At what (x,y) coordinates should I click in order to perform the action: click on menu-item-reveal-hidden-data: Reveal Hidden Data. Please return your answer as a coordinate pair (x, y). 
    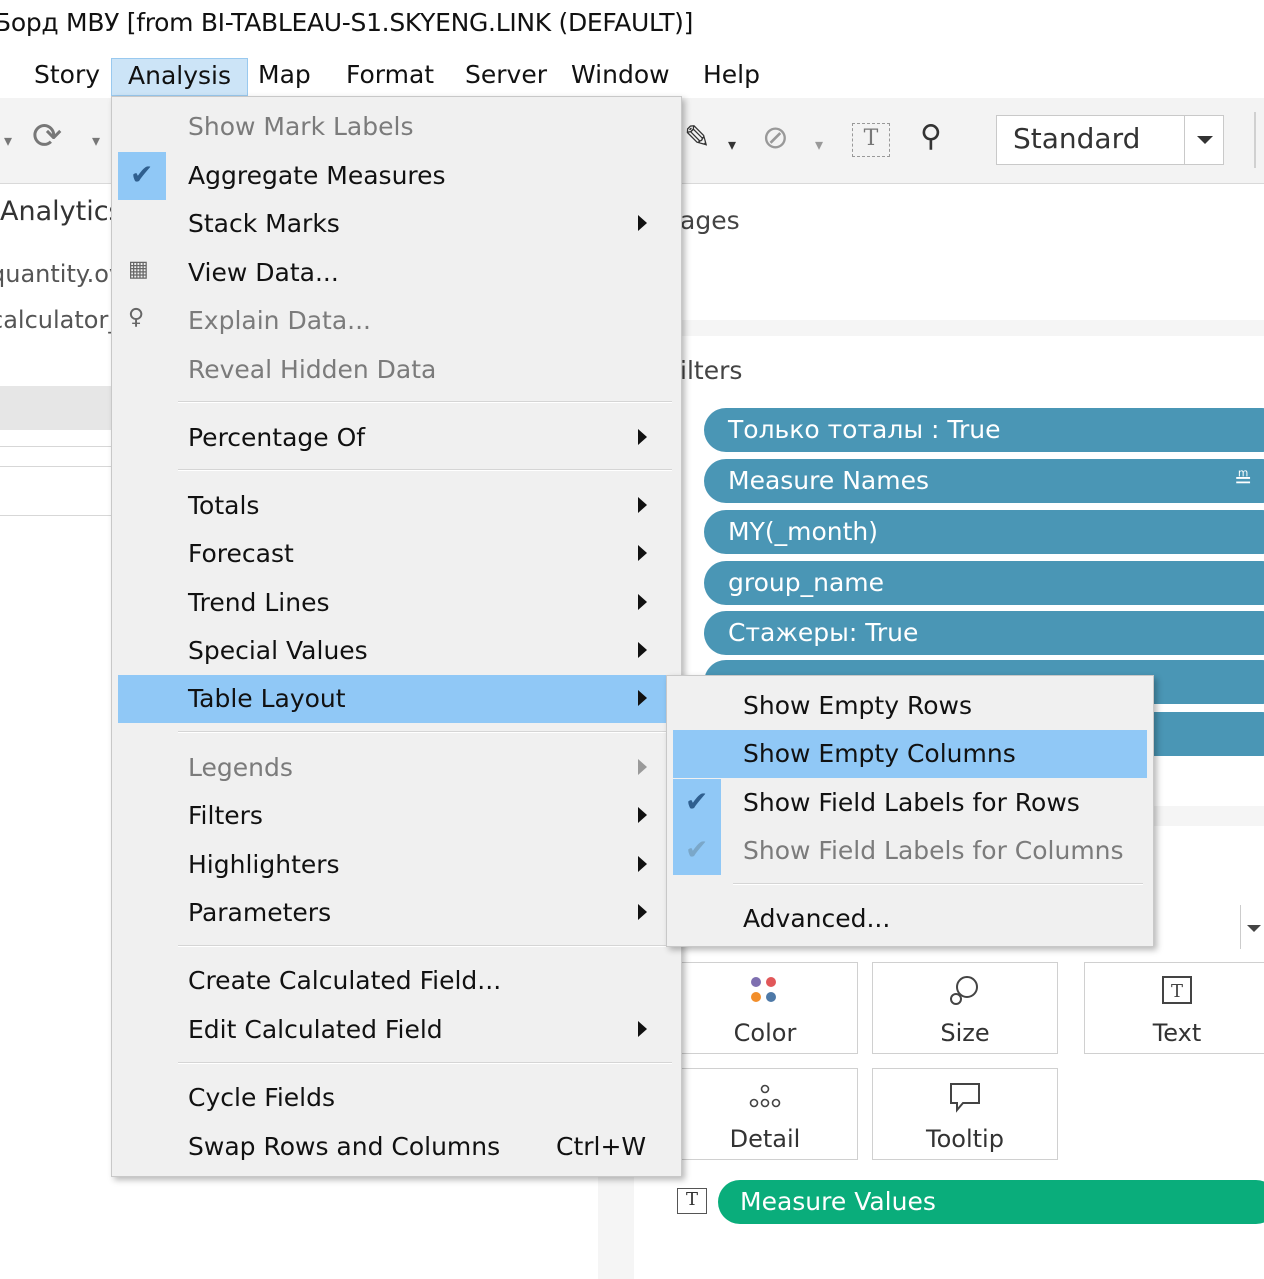
    Looking at the image, I should click on (396, 370).